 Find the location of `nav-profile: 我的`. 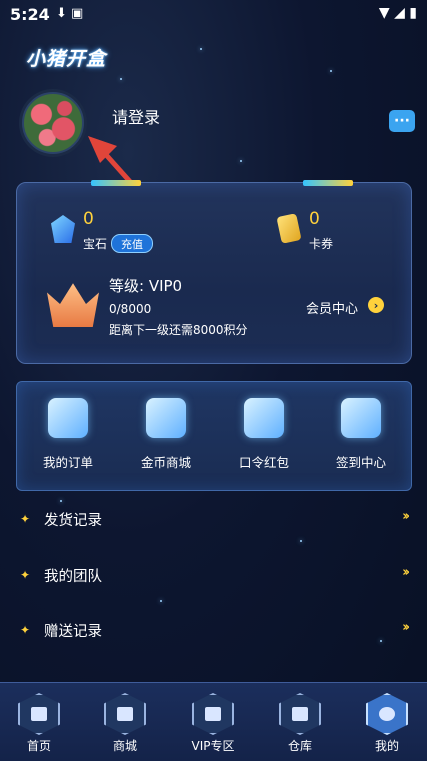

nav-profile: 我的 is located at coordinates (387, 723).